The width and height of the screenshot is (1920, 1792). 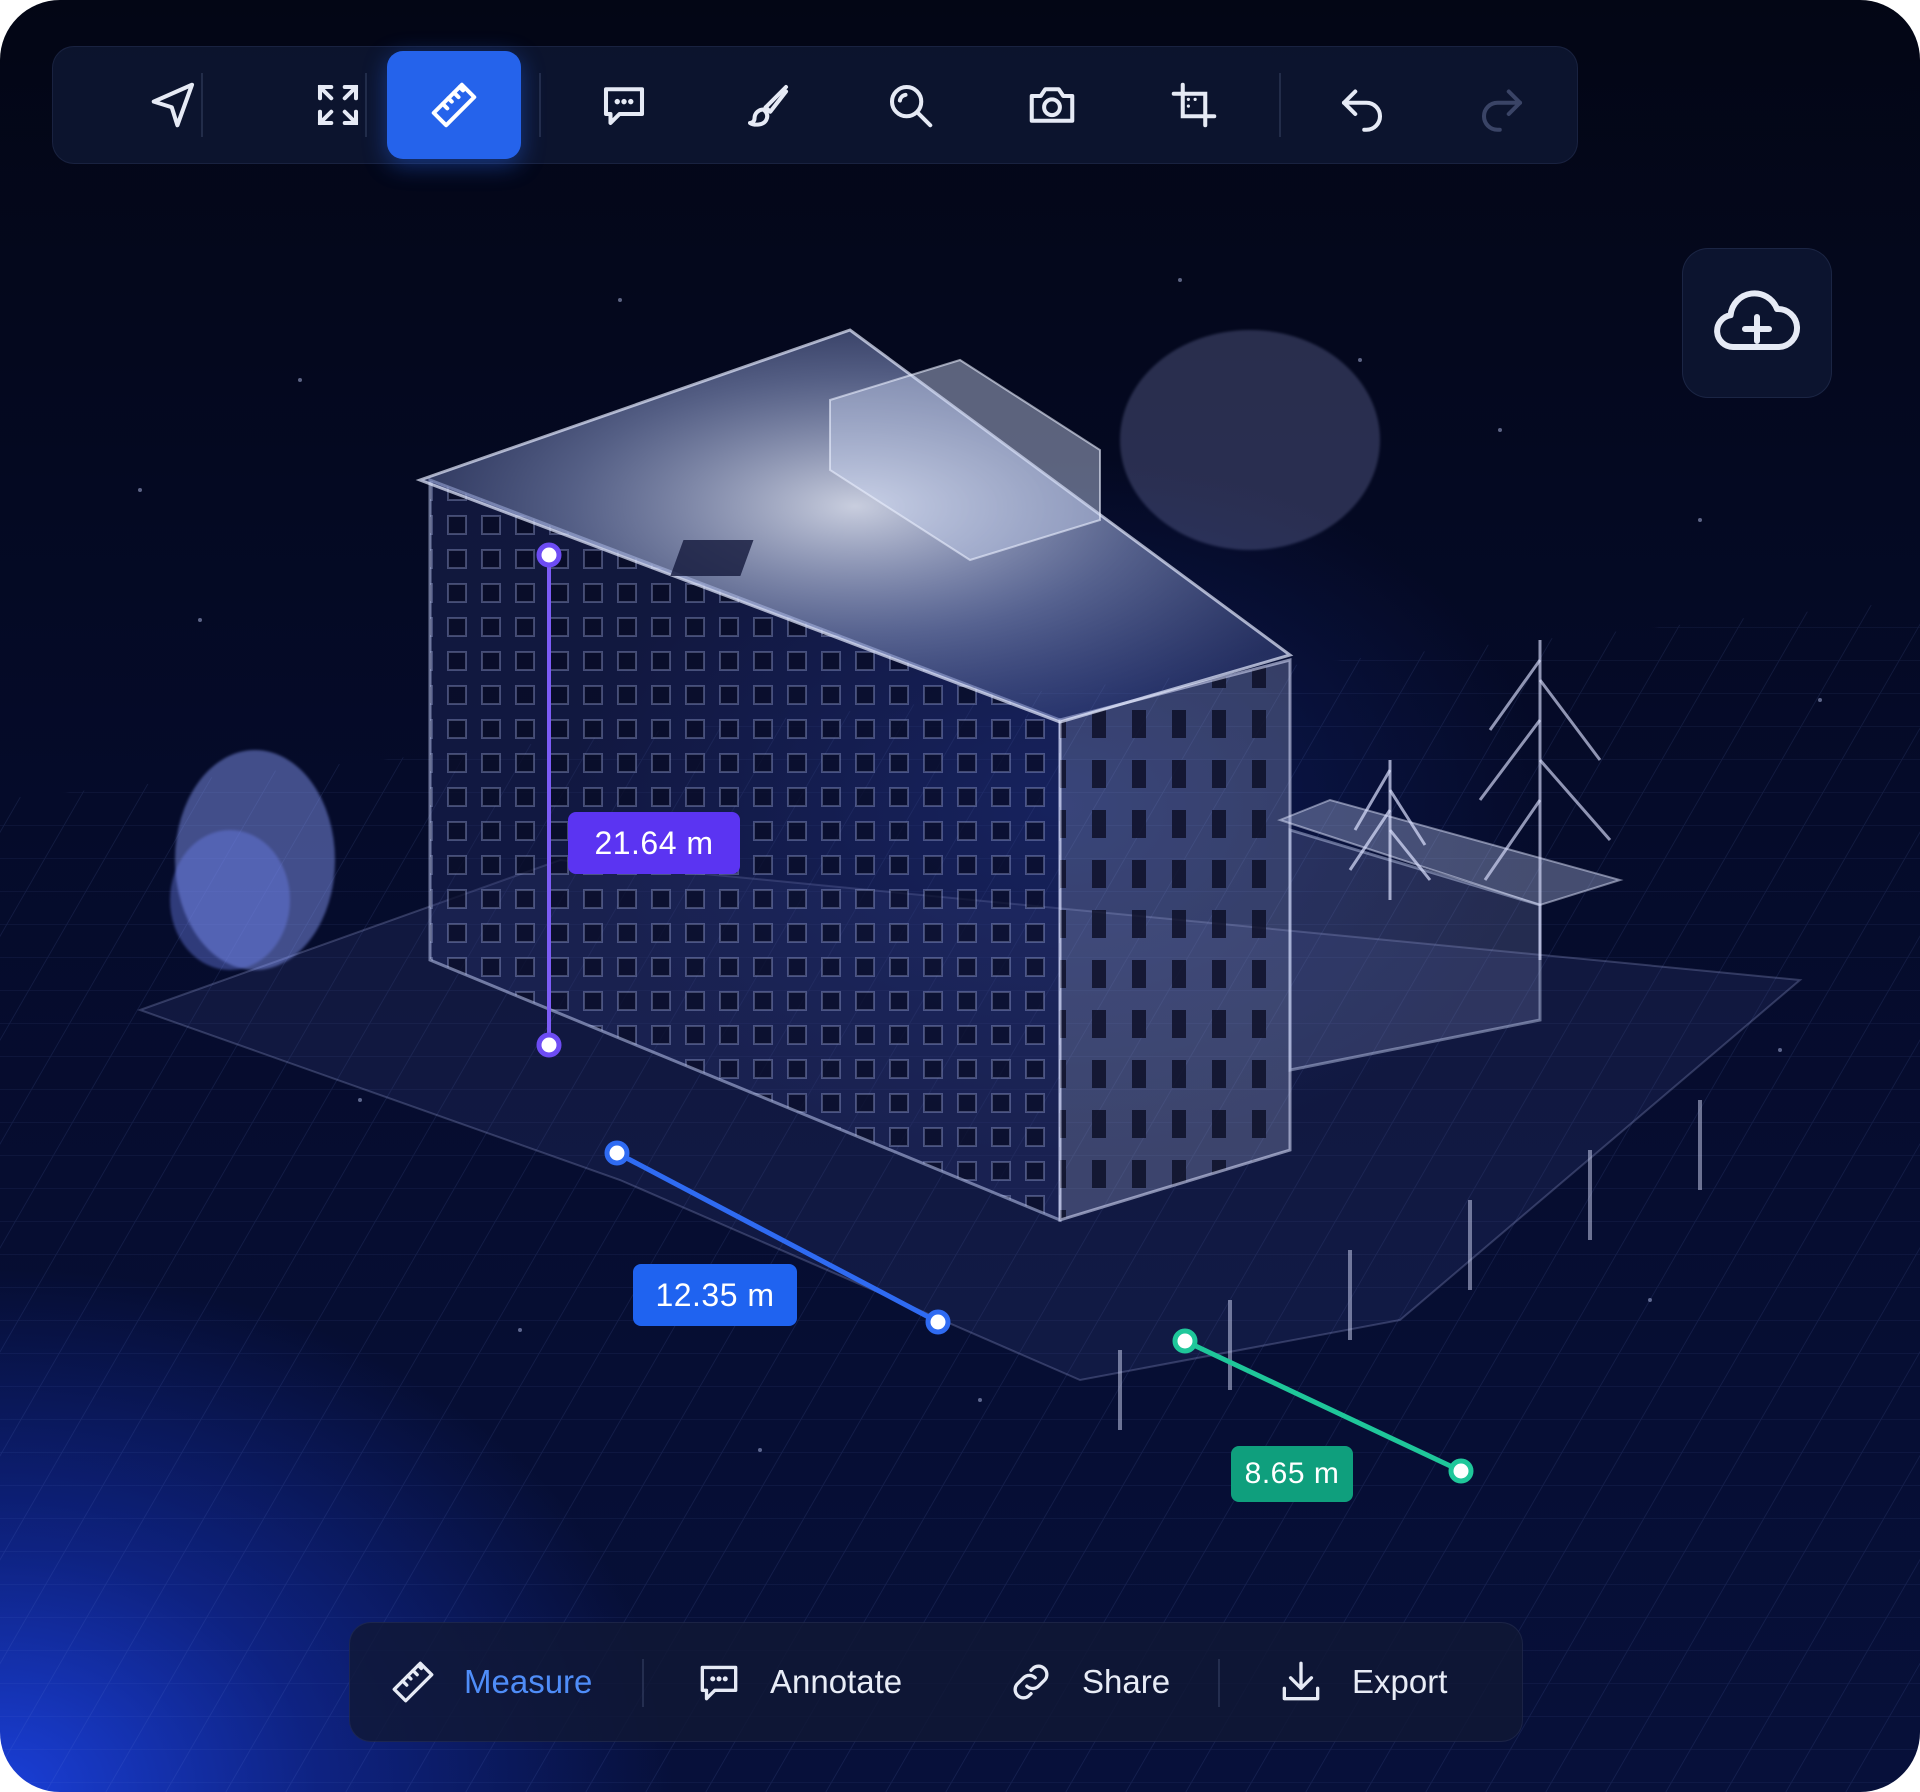 What do you see at coordinates (1301, 1681) in the screenshot?
I see `download-icon` at bounding box center [1301, 1681].